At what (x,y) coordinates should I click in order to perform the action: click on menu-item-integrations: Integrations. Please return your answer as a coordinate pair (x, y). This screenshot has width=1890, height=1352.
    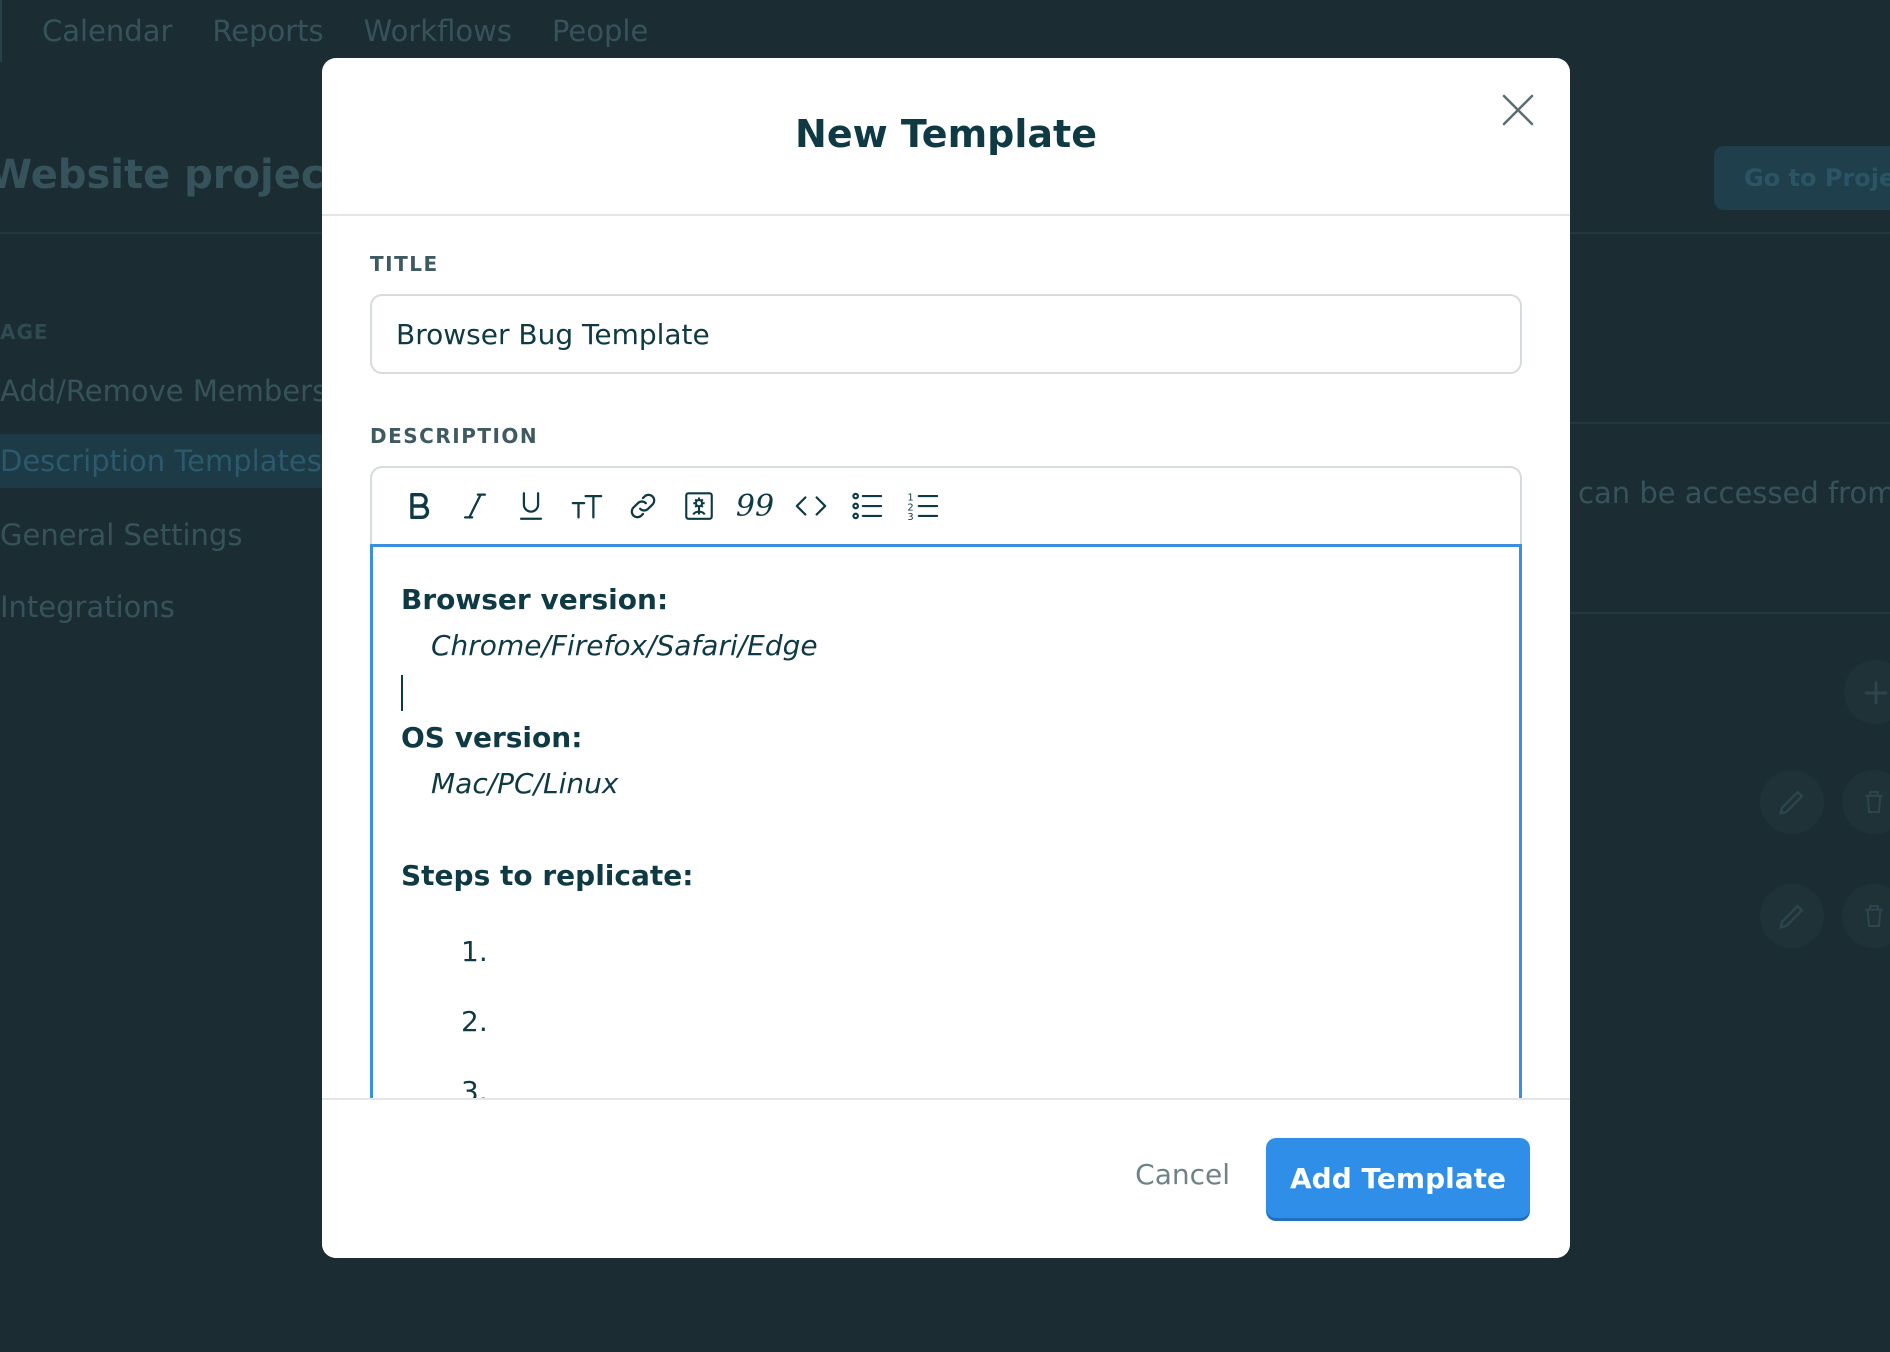
    Looking at the image, I should click on (87, 607).